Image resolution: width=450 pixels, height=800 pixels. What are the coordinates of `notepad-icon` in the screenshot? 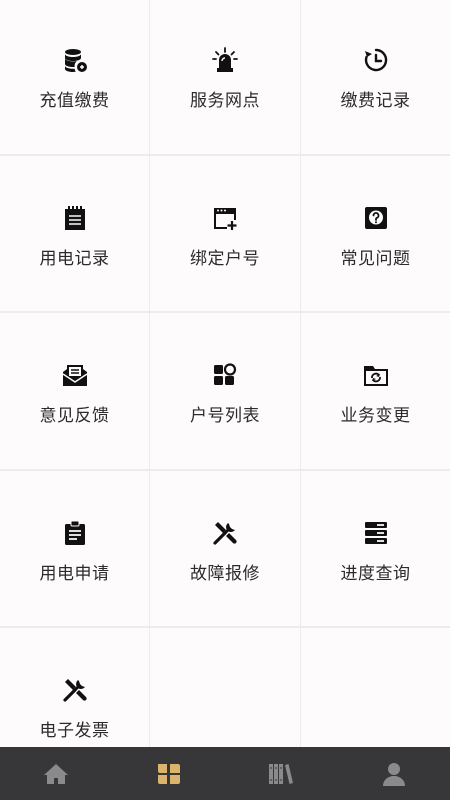 It's located at (74, 217).